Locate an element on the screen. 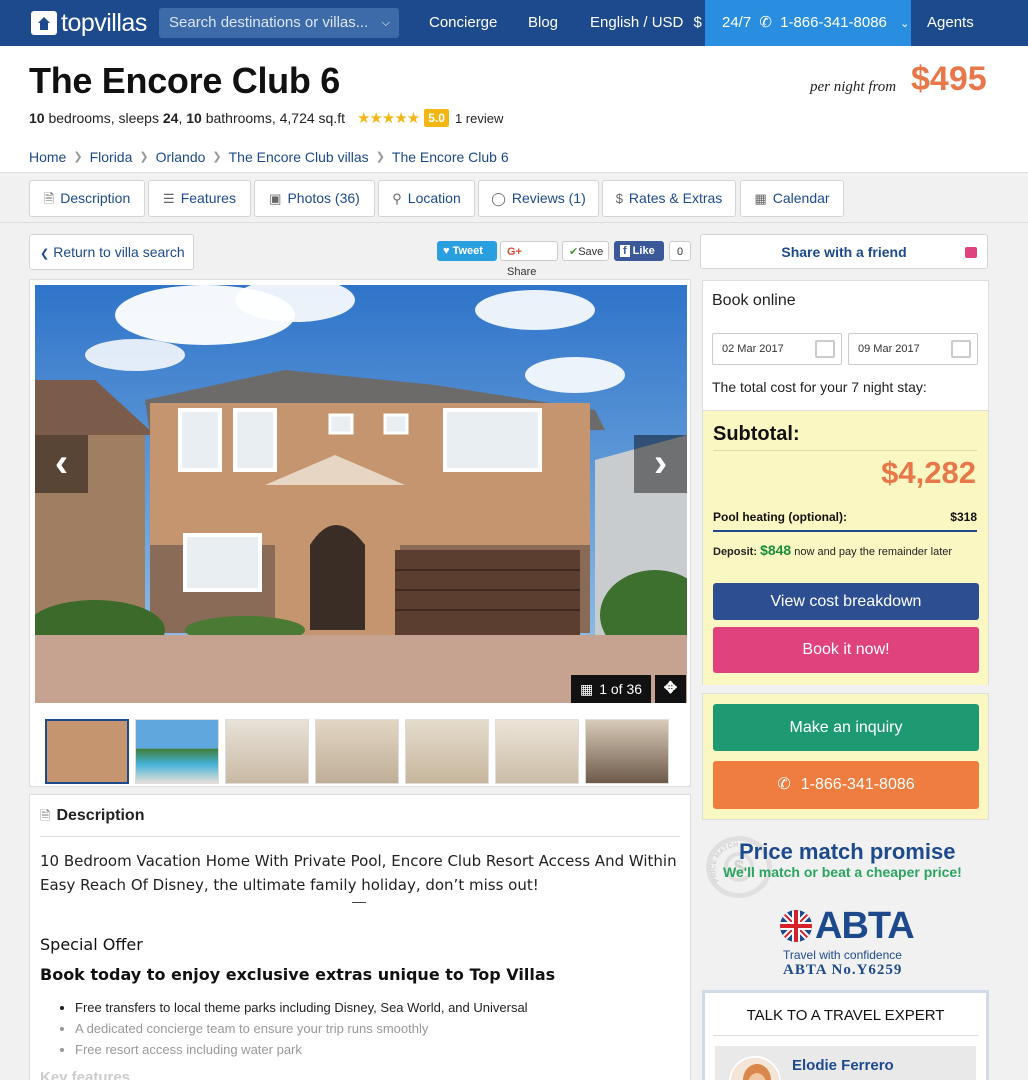 Image resolution: width=1028 pixels, height=1080 pixels. save-button: ✔Save is located at coordinates (585, 251).